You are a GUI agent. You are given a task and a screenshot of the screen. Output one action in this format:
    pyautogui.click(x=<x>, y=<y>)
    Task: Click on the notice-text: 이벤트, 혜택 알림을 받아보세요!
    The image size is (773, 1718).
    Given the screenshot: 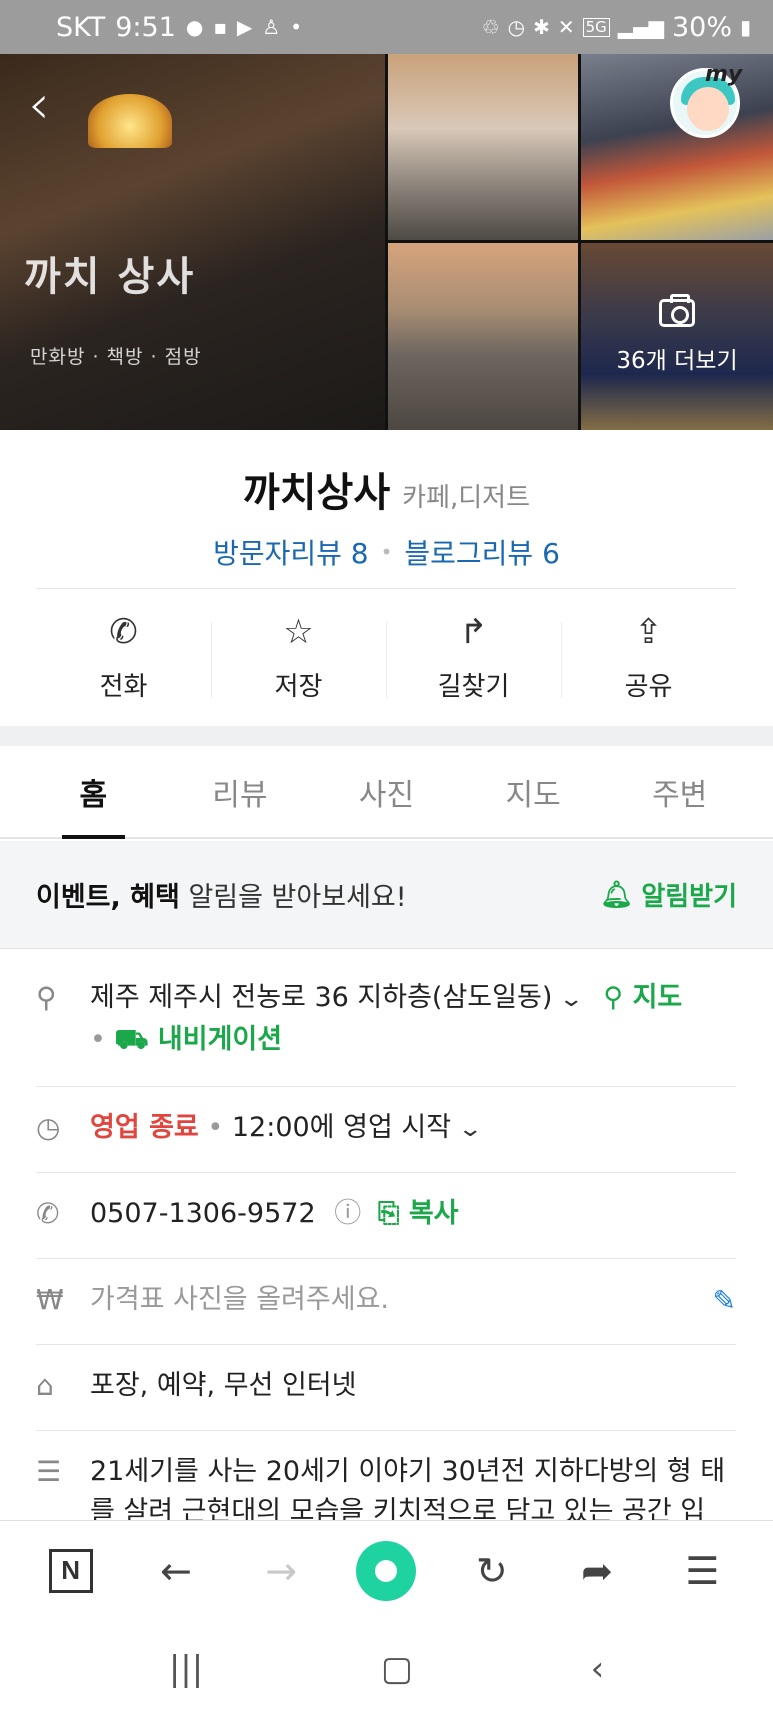 What is the action you would take?
    pyautogui.click(x=221, y=894)
    